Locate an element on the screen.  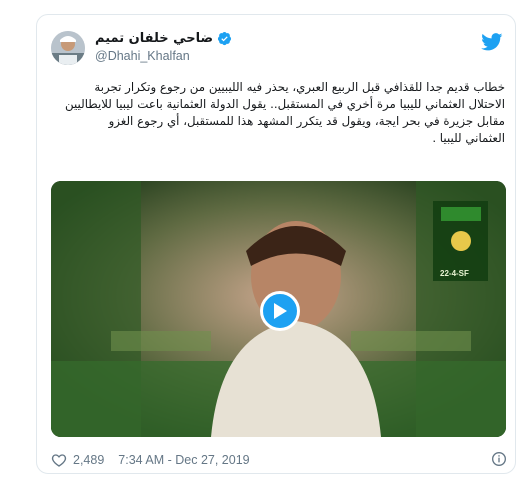
info-icon is located at coordinates (499, 459).